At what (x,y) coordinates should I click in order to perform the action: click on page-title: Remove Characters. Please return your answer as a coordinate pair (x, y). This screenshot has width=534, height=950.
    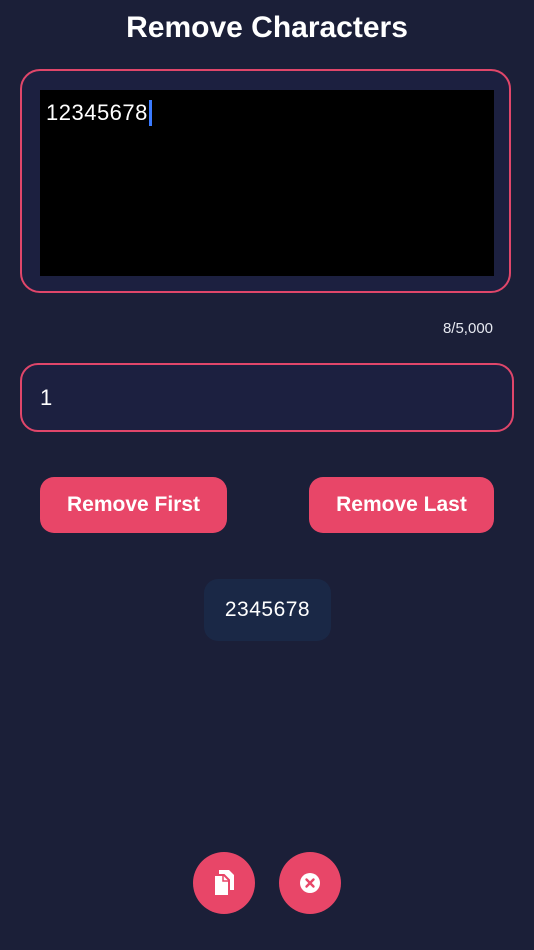
    Looking at the image, I should click on (267, 27).